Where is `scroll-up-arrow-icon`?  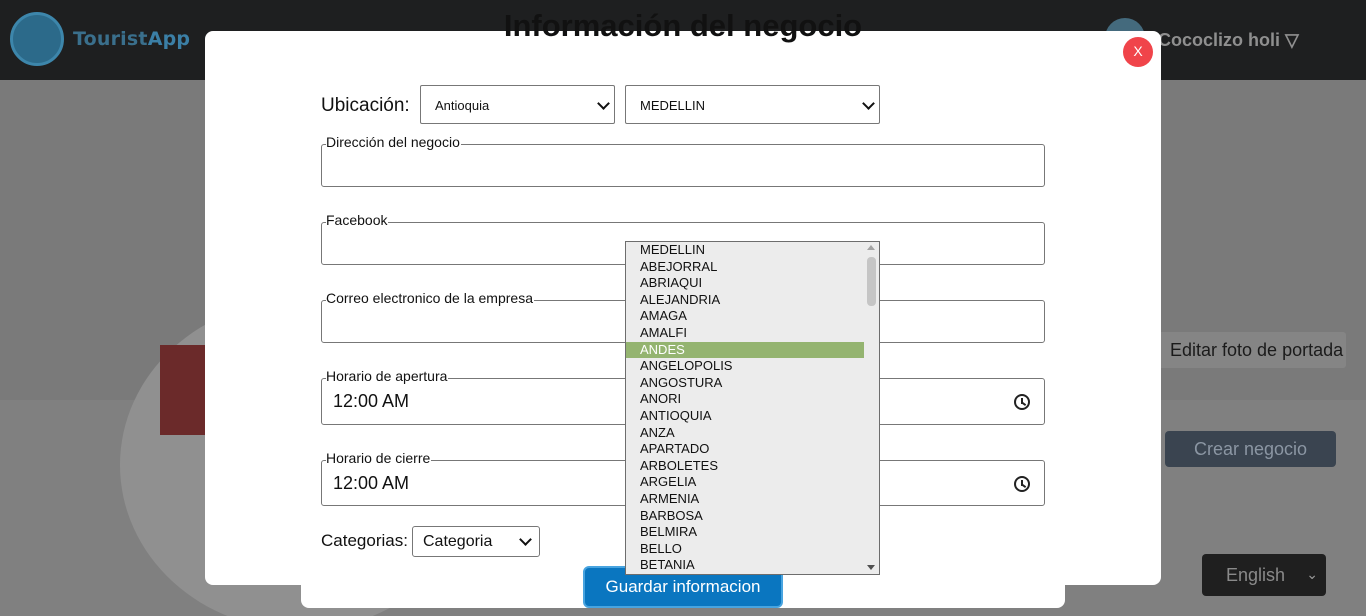 scroll-up-arrow-icon is located at coordinates (871, 247).